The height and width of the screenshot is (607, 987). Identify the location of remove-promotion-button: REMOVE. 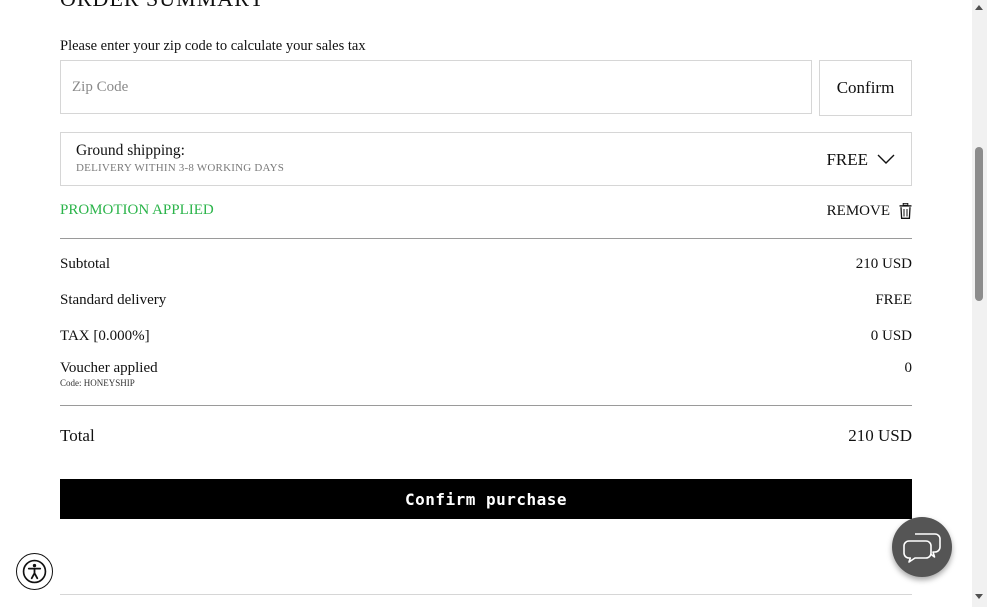
(869, 211).